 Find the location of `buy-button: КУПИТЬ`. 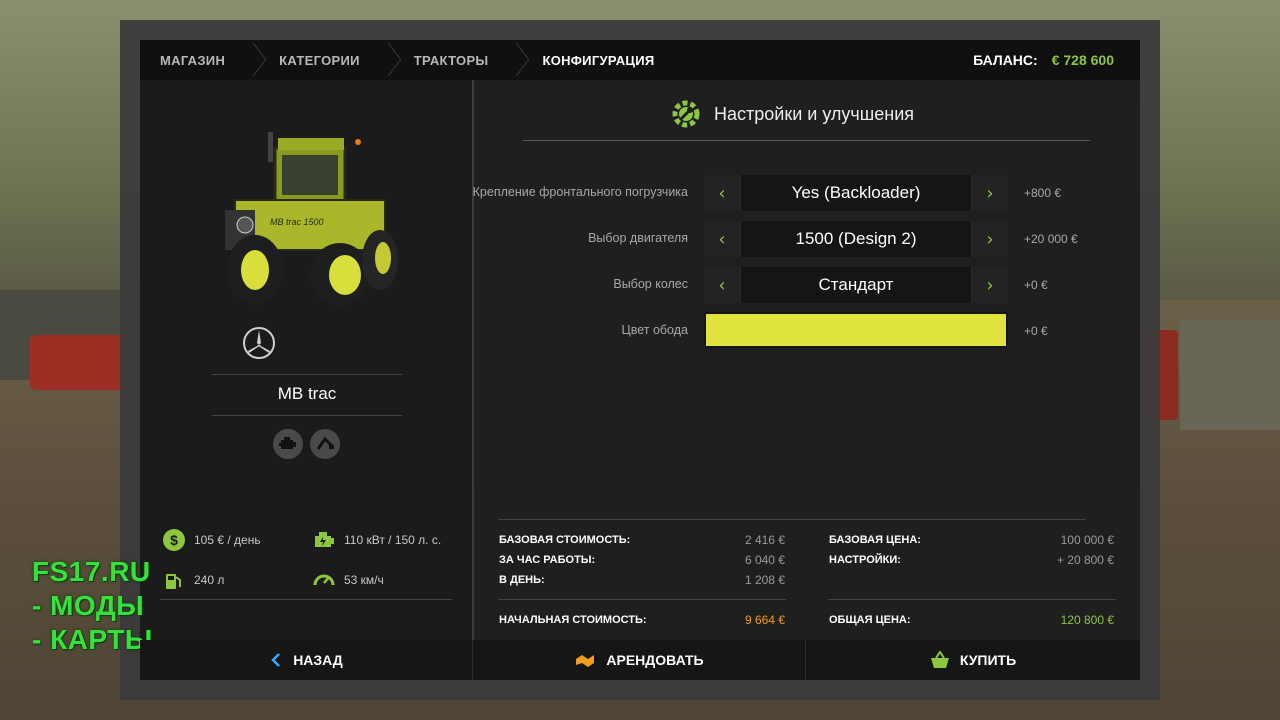

buy-button: КУПИТЬ is located at coordinates (973, 660).